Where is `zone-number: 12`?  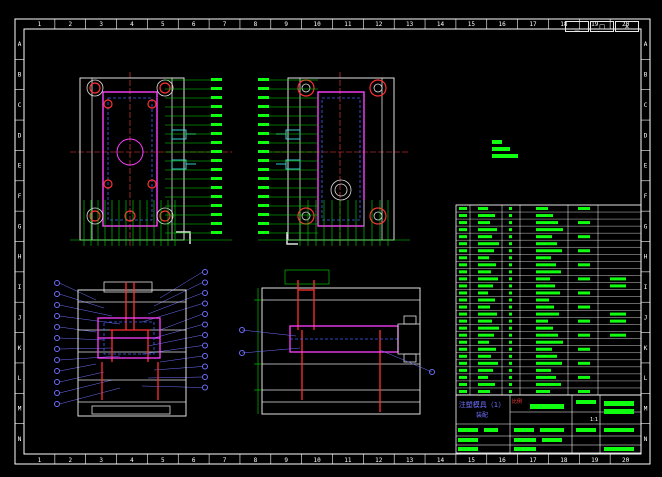 zone-number: 12 is located at coordinates (379, 460).